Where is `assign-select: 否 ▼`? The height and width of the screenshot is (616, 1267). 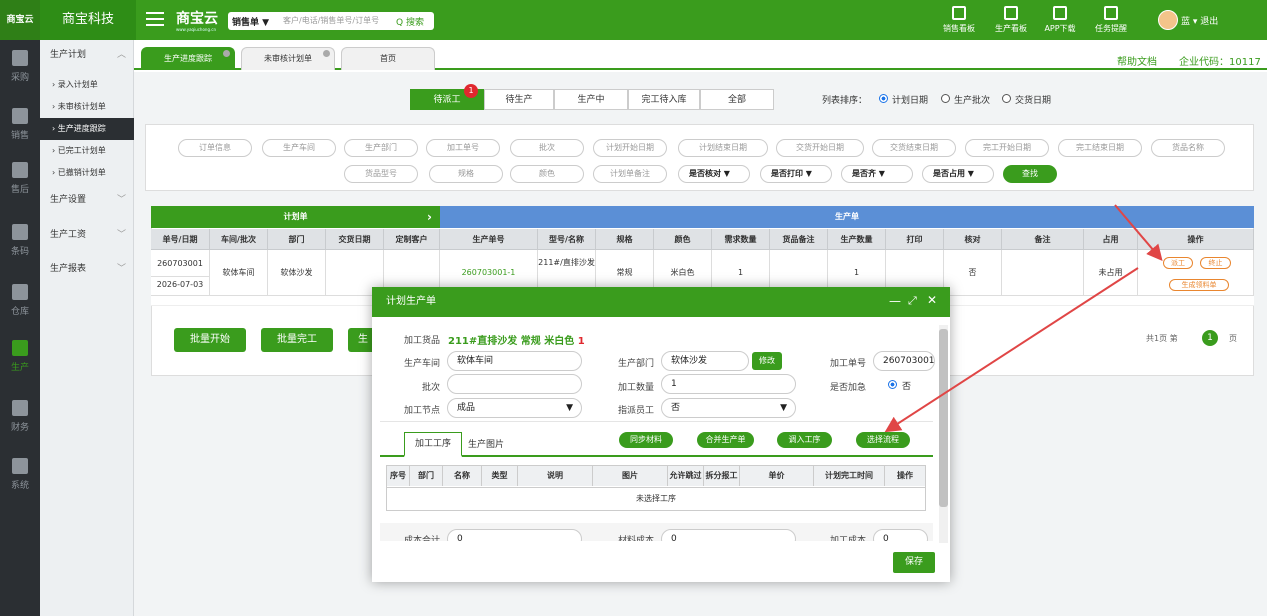 assign-select: 否 ▼ is located at coordinates (728, 408).